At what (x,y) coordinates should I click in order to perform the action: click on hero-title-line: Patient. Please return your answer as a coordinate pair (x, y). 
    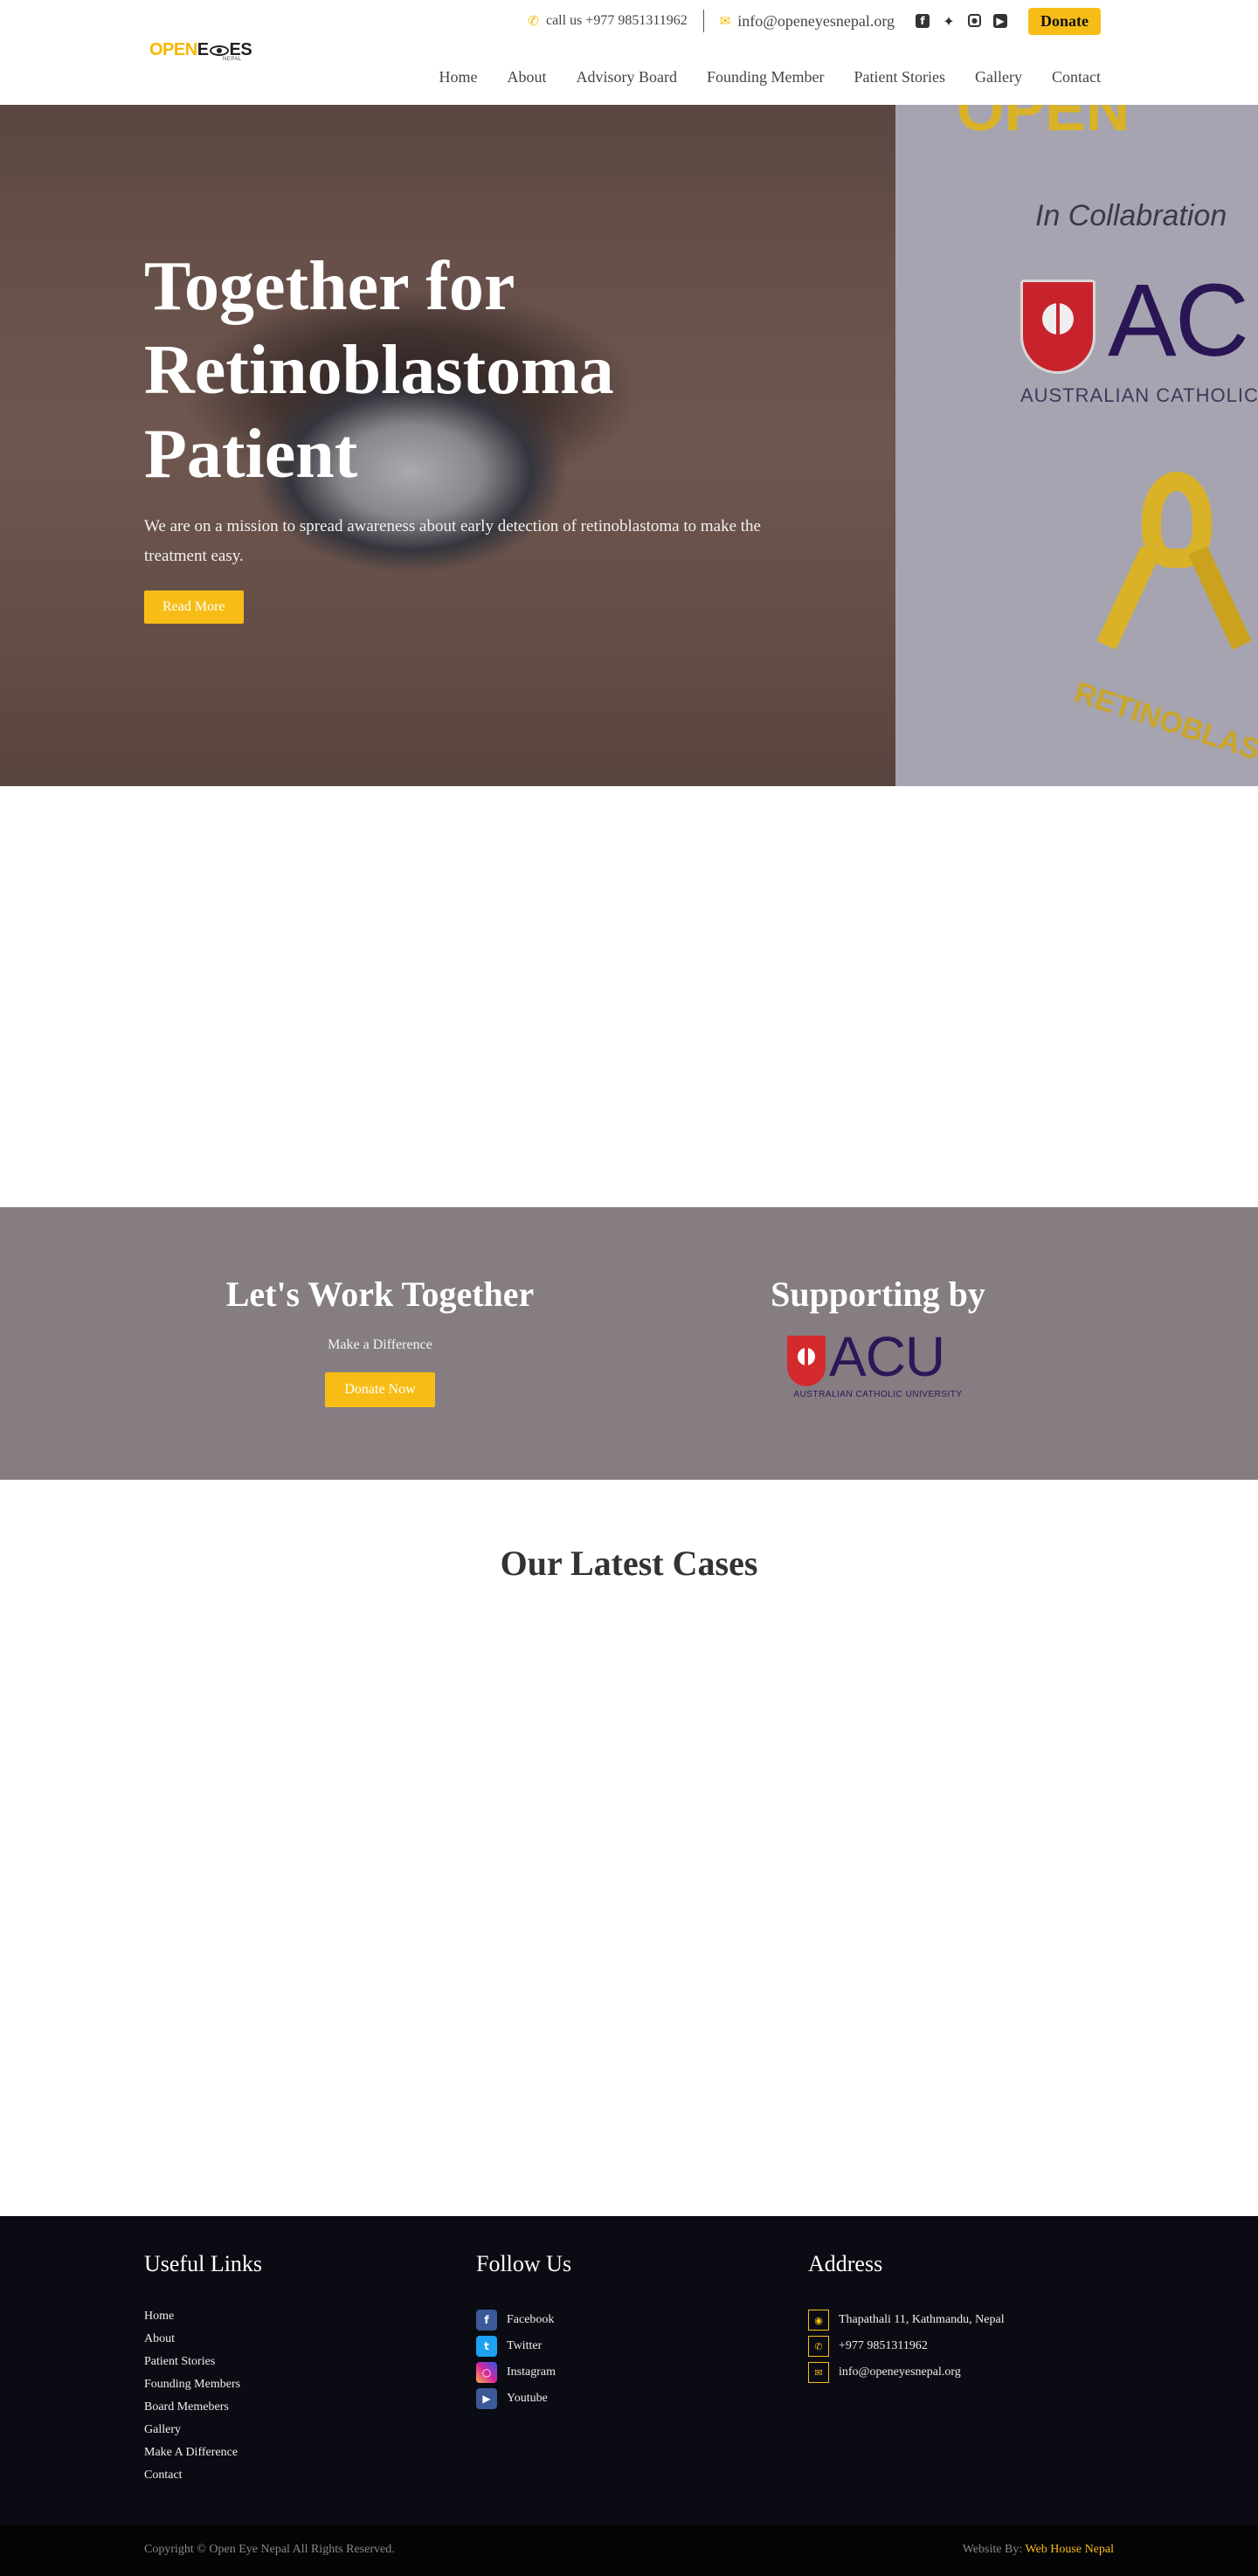
    Looking at the image, I should click on (251, 454).